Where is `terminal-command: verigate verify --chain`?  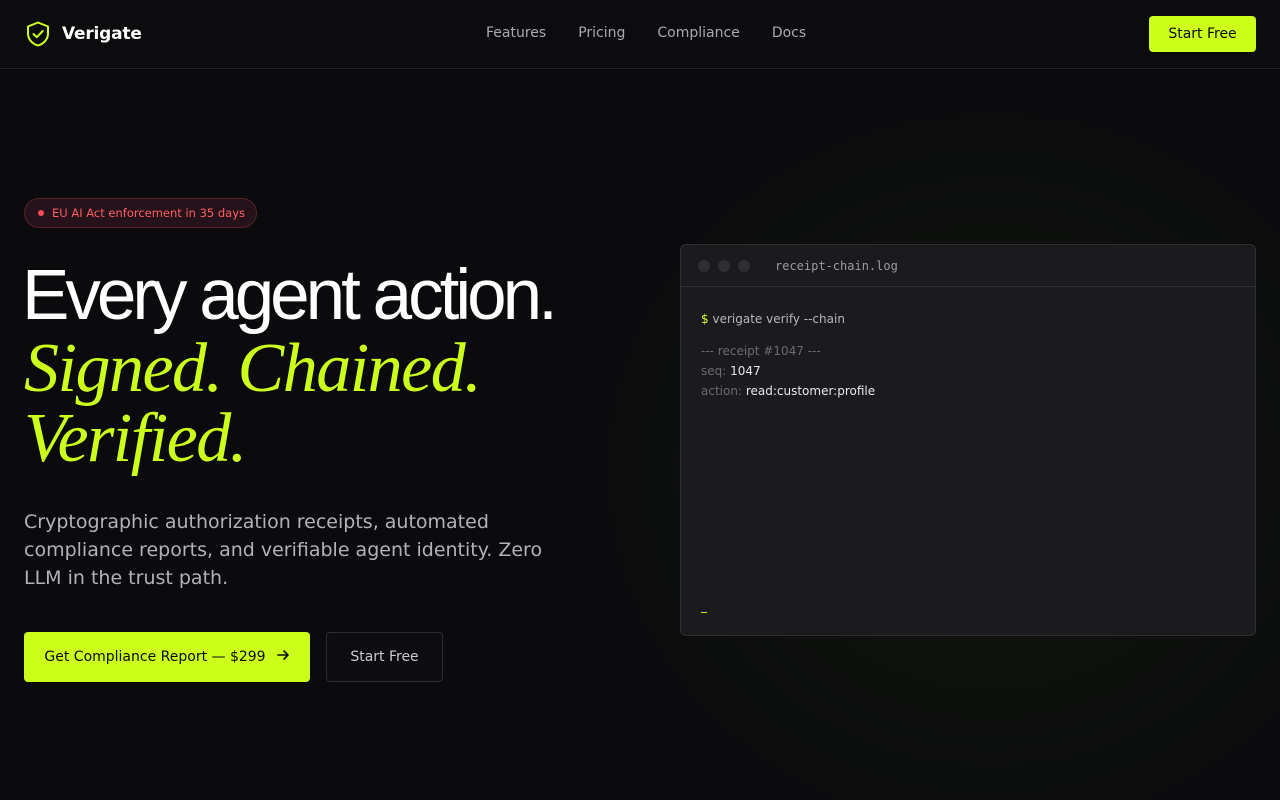
terminal-command: verigate verify --chain is located at coordinates (778, 319).